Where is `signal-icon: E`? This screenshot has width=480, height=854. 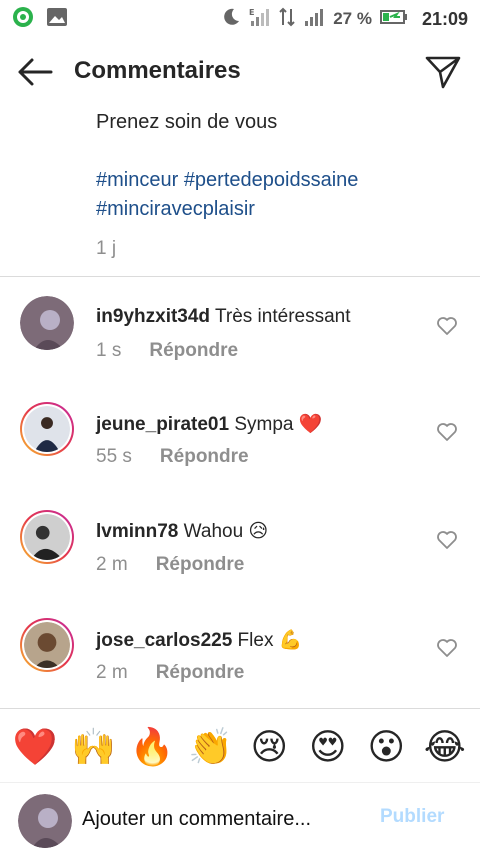
signal-icon: E is located at coordinates (260, 19).